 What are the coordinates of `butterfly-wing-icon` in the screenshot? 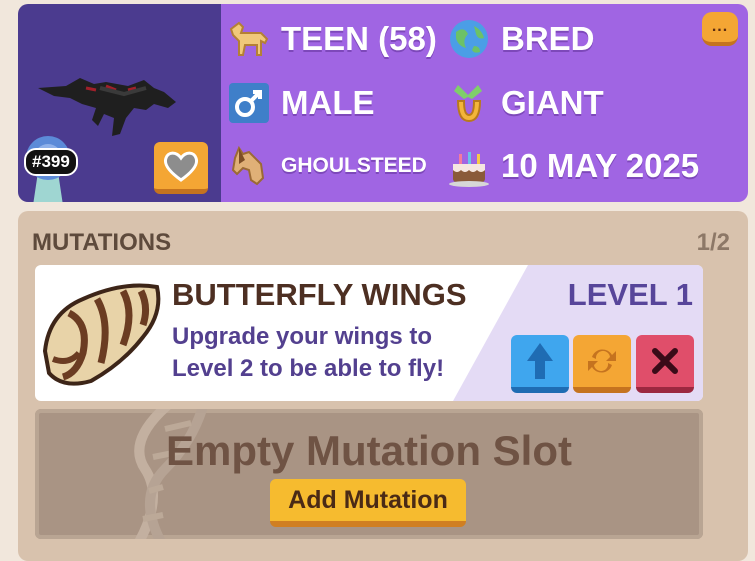 It's located at (101, 334).